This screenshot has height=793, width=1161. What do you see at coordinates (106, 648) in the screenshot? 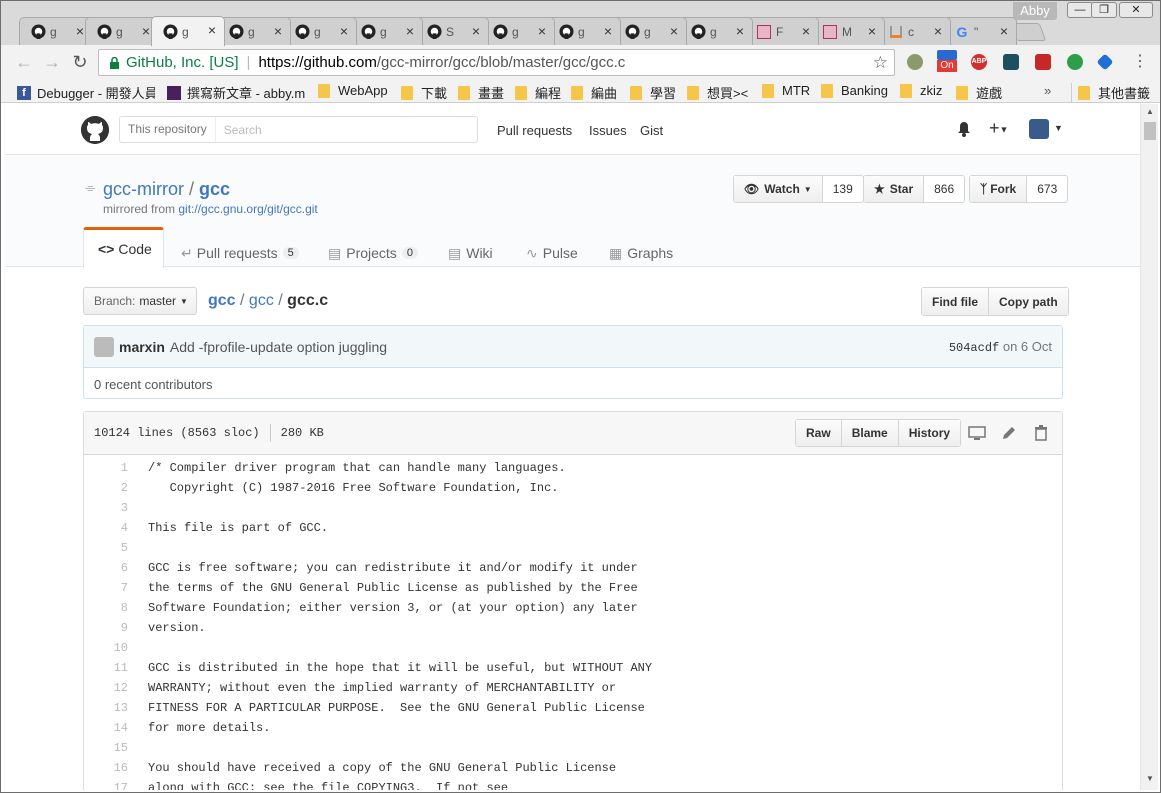
I see `line-number: 10` at bounding box center [106, 648].